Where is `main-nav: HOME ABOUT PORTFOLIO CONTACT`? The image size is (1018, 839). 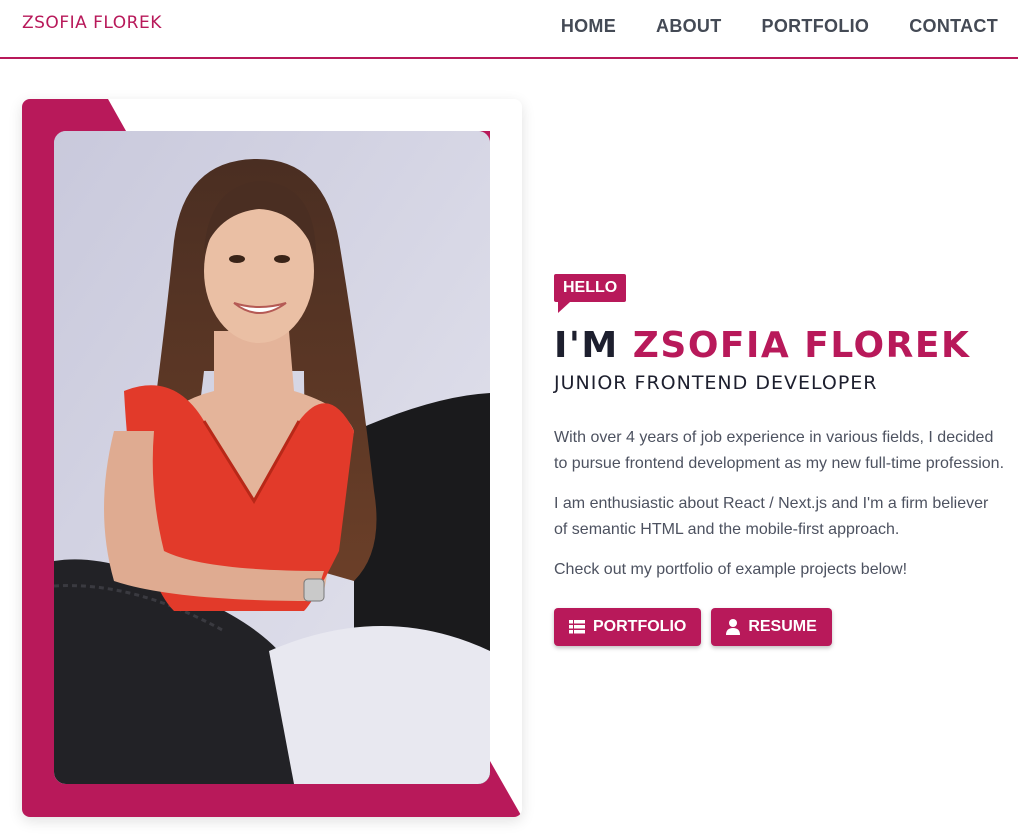
main-nav: HOME ABOUT PORTFOLIO CONTACT is located at coordinates (779, 26).